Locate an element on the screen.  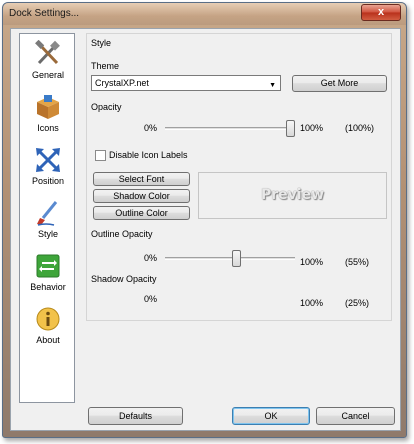
sidebar-item-general: General is located at coordinates (48, 63).